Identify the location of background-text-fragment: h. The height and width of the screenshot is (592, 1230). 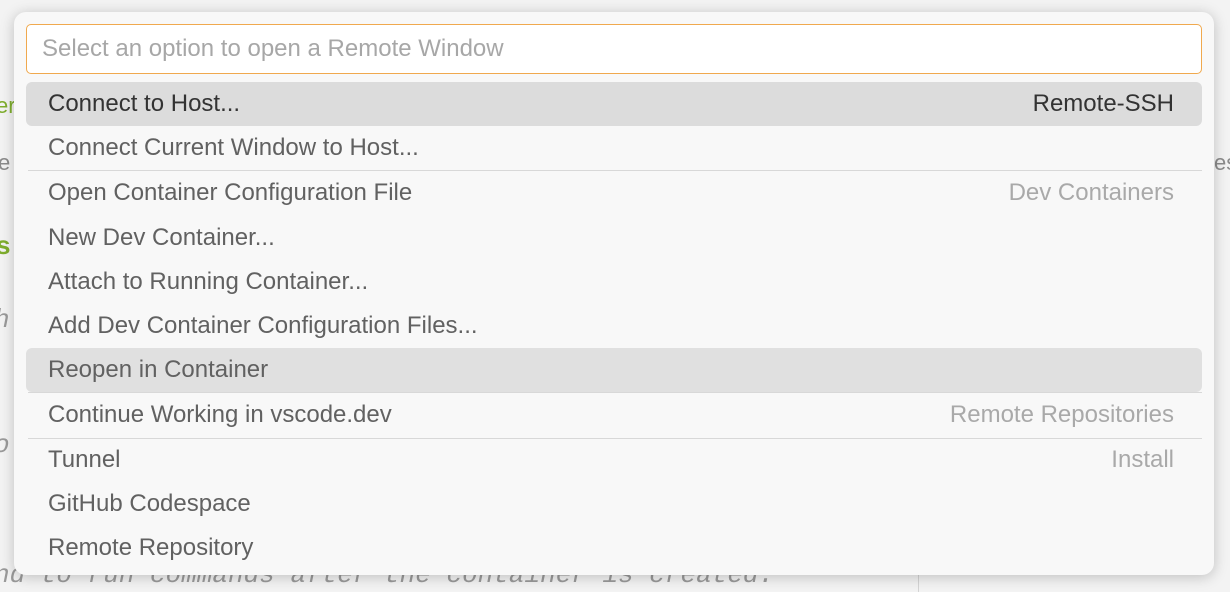
(5, 320).